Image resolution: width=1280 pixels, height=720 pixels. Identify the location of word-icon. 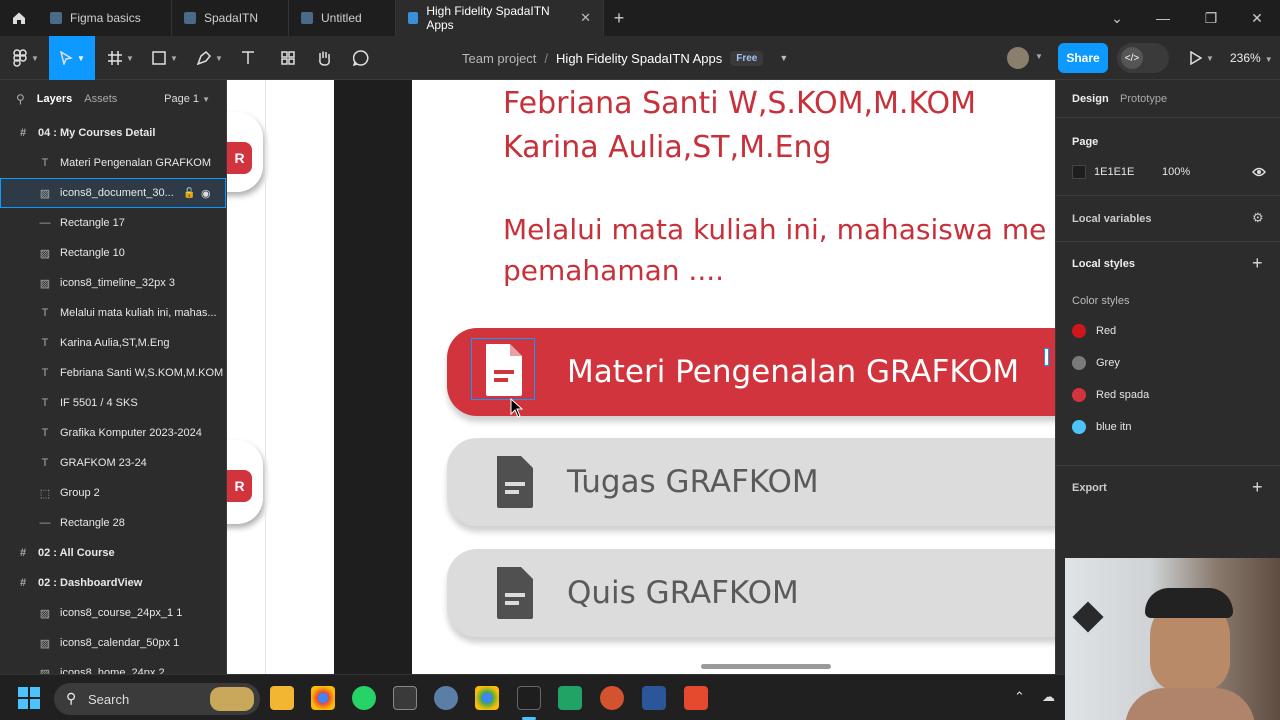
(654, 698).